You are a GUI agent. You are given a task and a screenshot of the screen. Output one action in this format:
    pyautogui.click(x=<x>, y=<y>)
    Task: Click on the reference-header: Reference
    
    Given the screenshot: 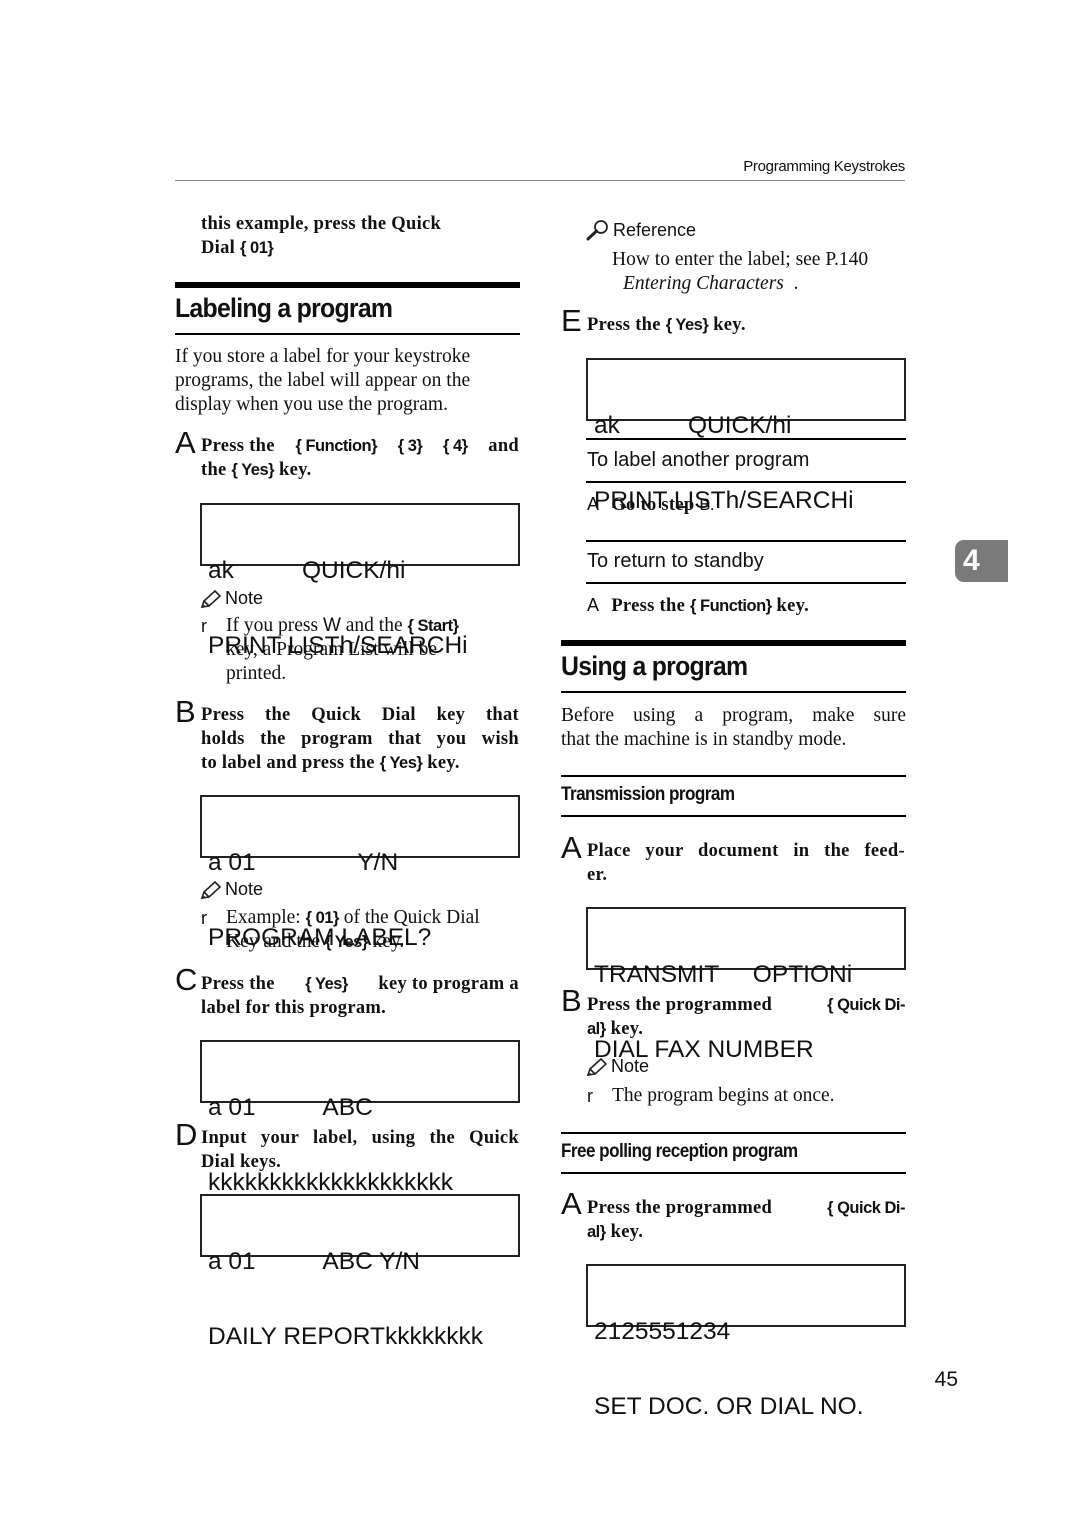 What is the action you would take?
    pyautogui.click(x=641, y=230)
    